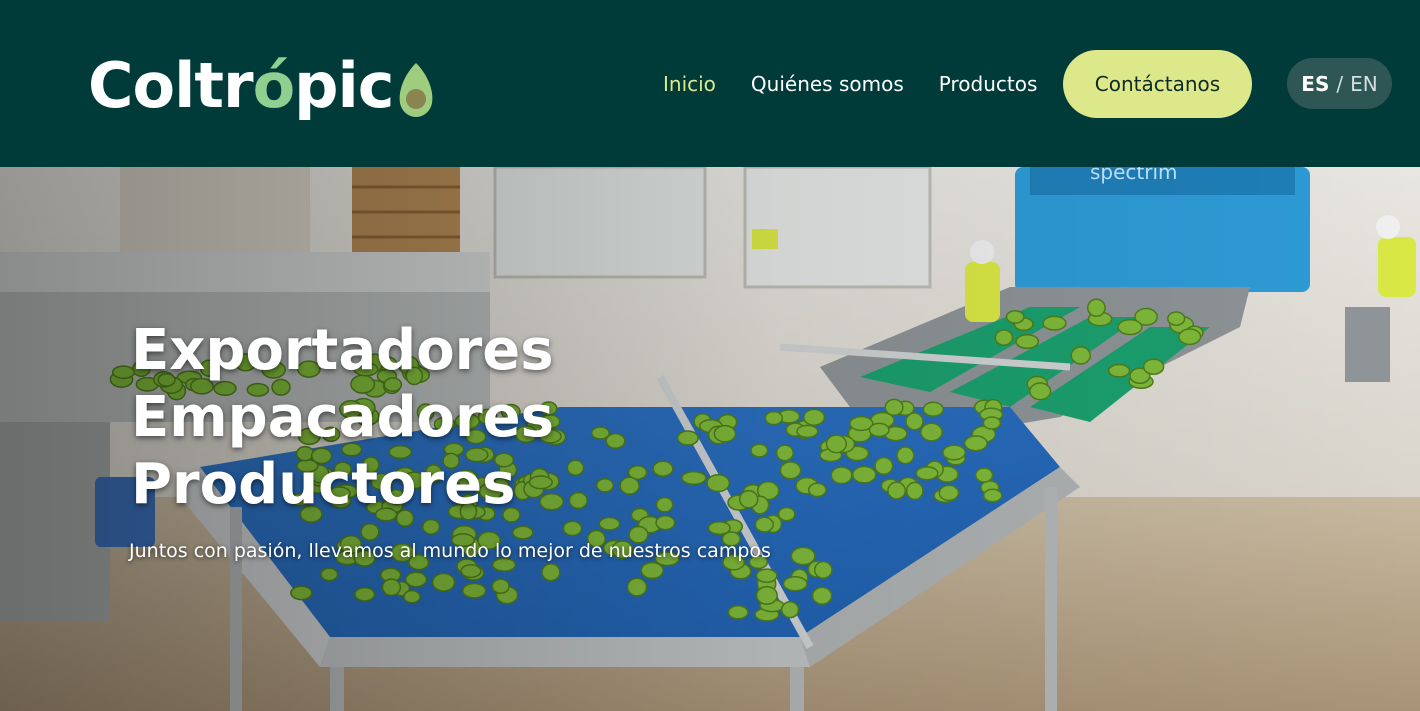 Image resolution: width=1420 pixels, height=711 pixels. Describe the element at coordinates (988, 84) in the screenshot. I see `nav-link-productos: Productos` at that location.